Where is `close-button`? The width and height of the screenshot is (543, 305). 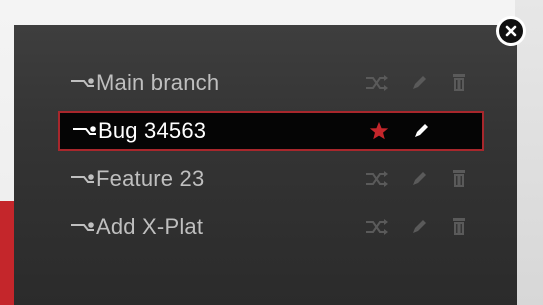 close-button is located at coordinates (511, 31).